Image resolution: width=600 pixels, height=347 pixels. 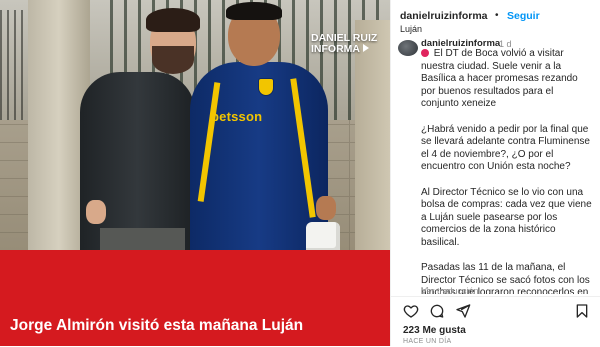 I want to click on fan-pants, so click(x=142, y=239).